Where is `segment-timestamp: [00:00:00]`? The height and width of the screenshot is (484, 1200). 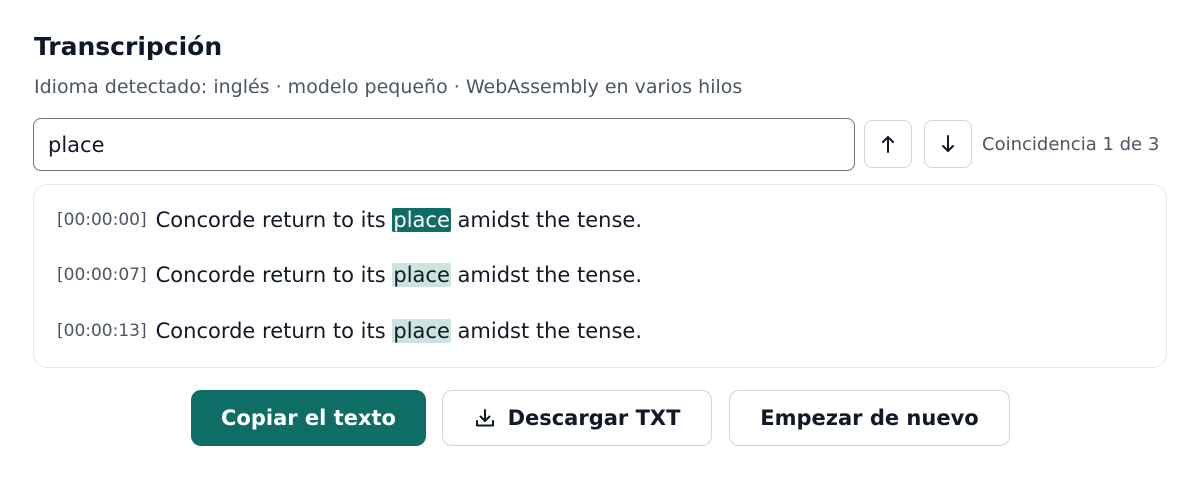 segment-timestamp: [00:00:00] is located at coordinates (102, 220).